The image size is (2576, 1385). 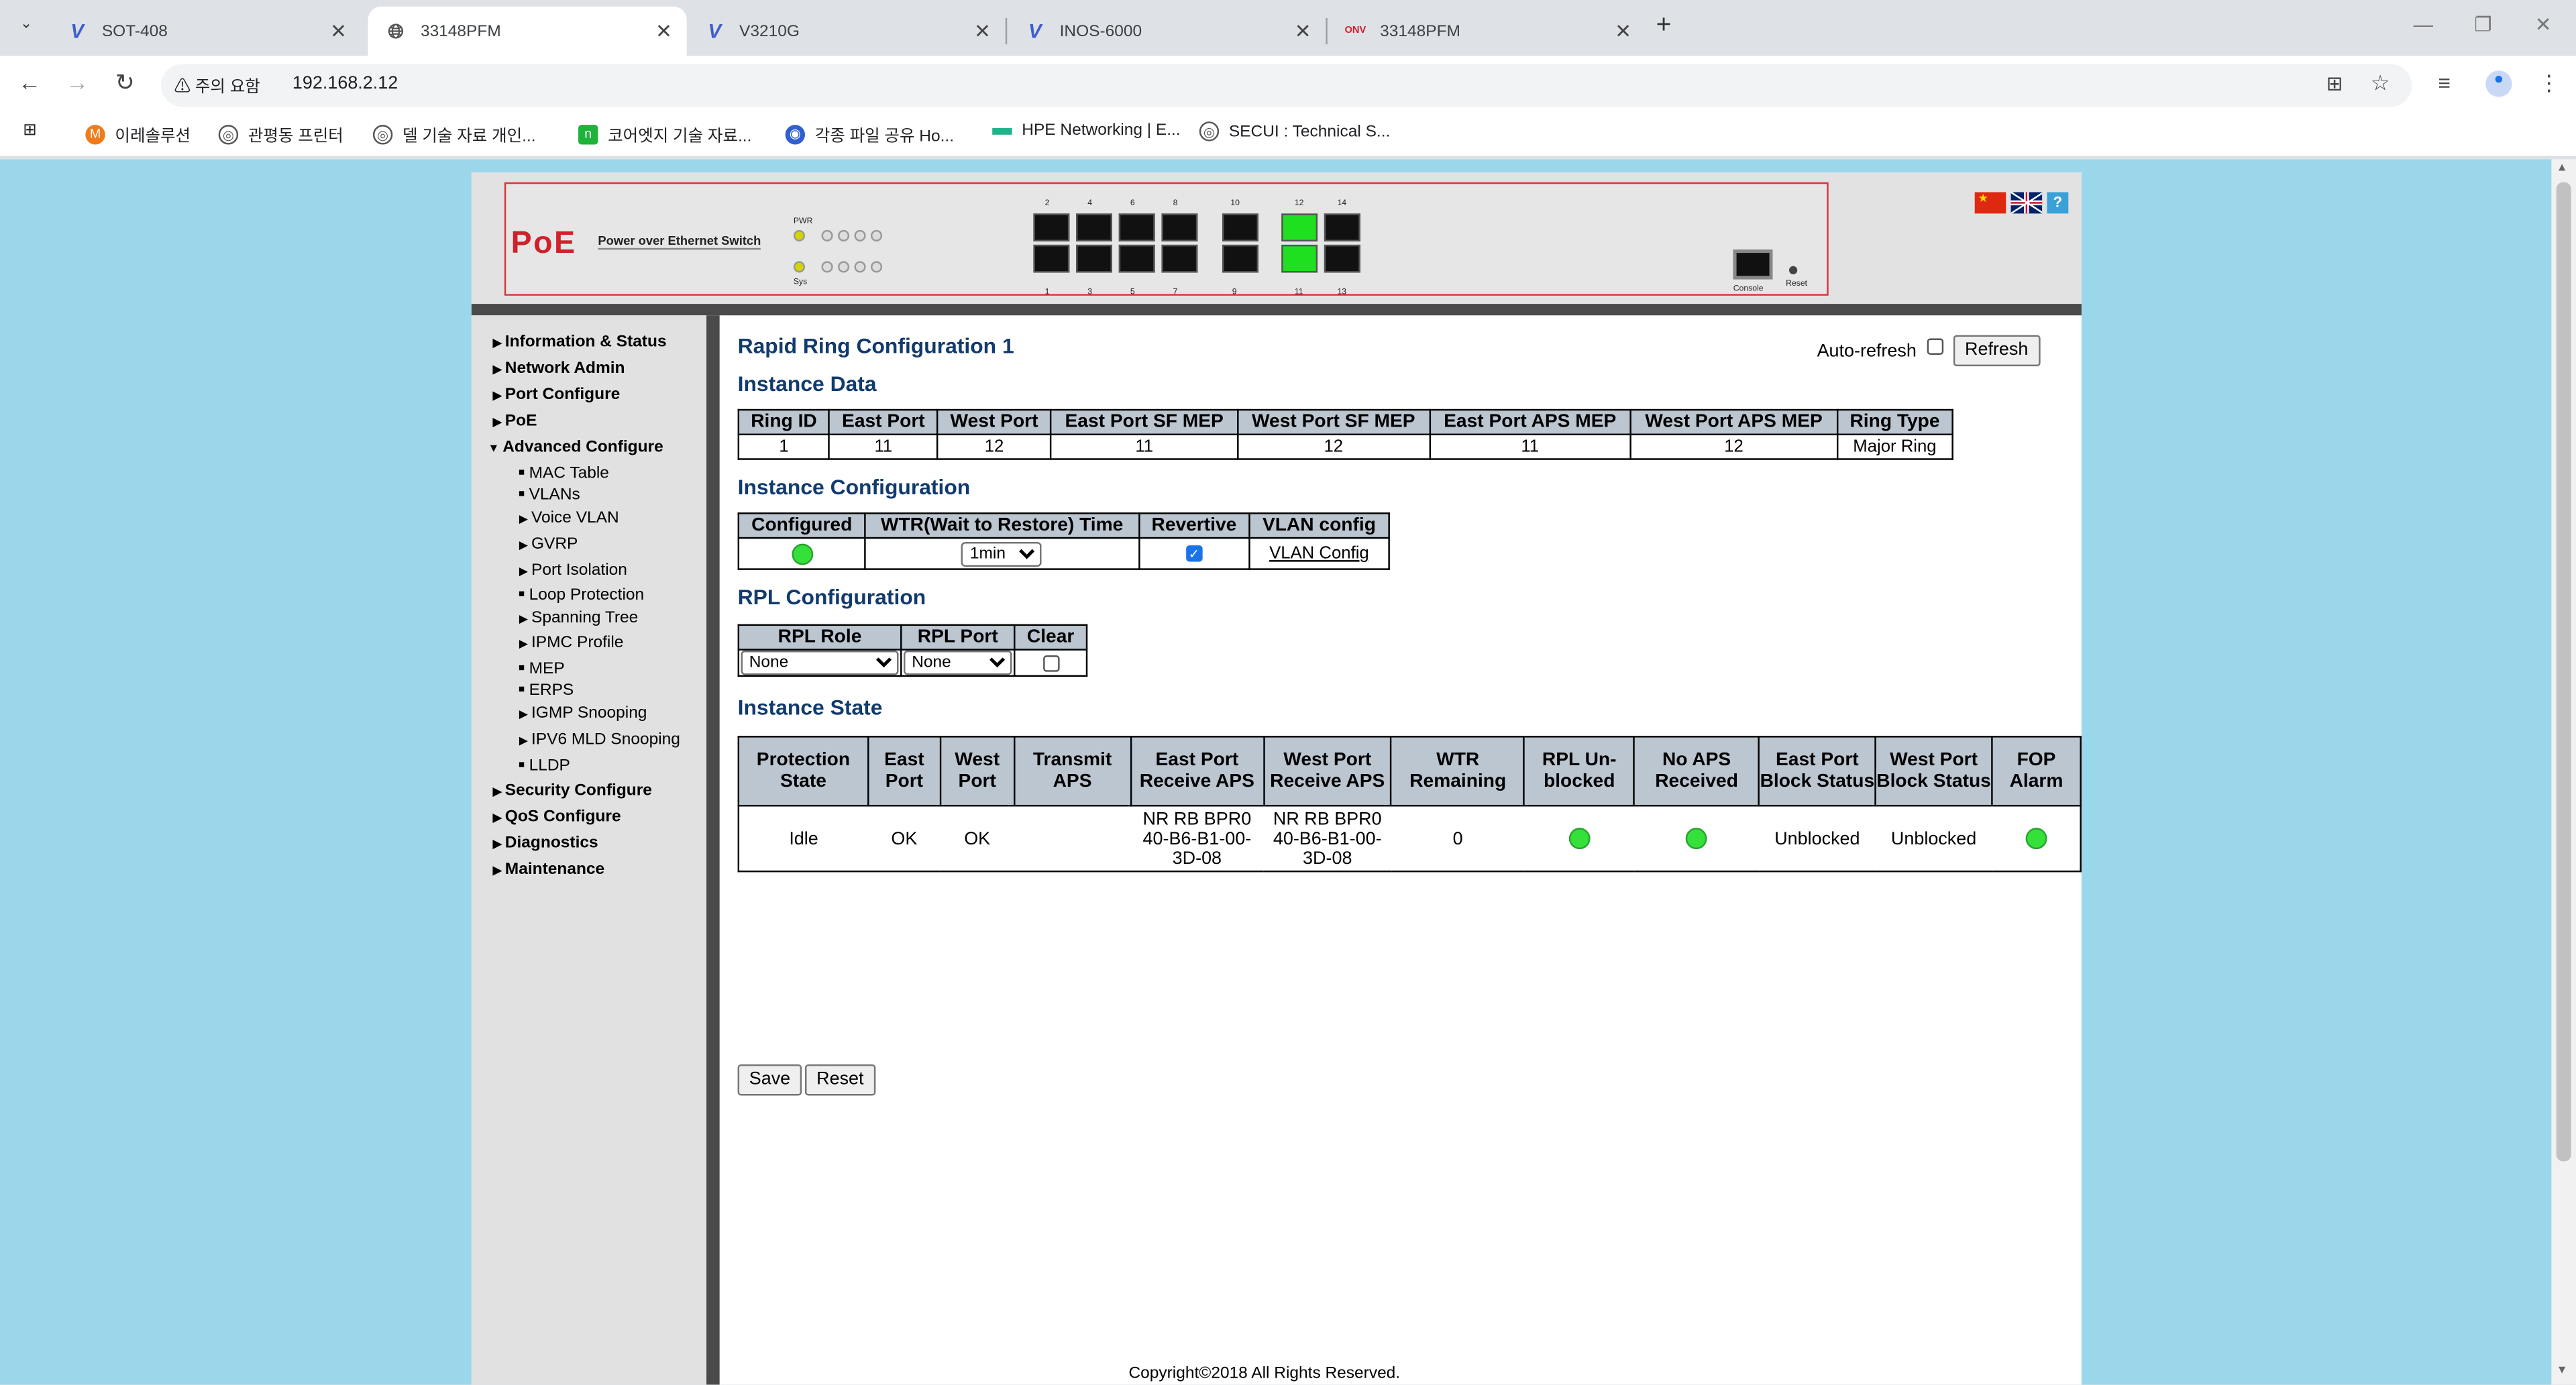 What do you see at coordinates (345, 84) in the screenshot?
I see `url-text: 192.168.2.12` at bounding box center [345, 84].